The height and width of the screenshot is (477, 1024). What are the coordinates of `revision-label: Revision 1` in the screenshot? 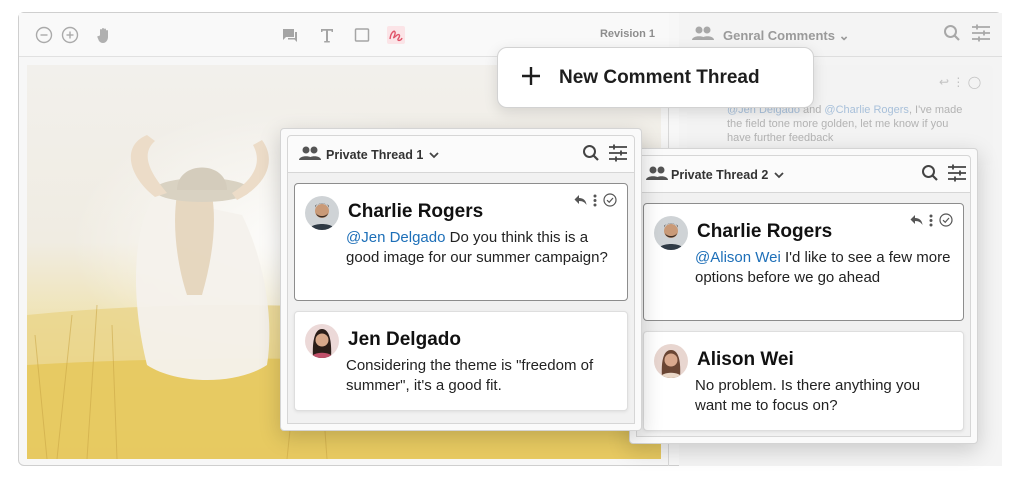 It's located at (627, 34).